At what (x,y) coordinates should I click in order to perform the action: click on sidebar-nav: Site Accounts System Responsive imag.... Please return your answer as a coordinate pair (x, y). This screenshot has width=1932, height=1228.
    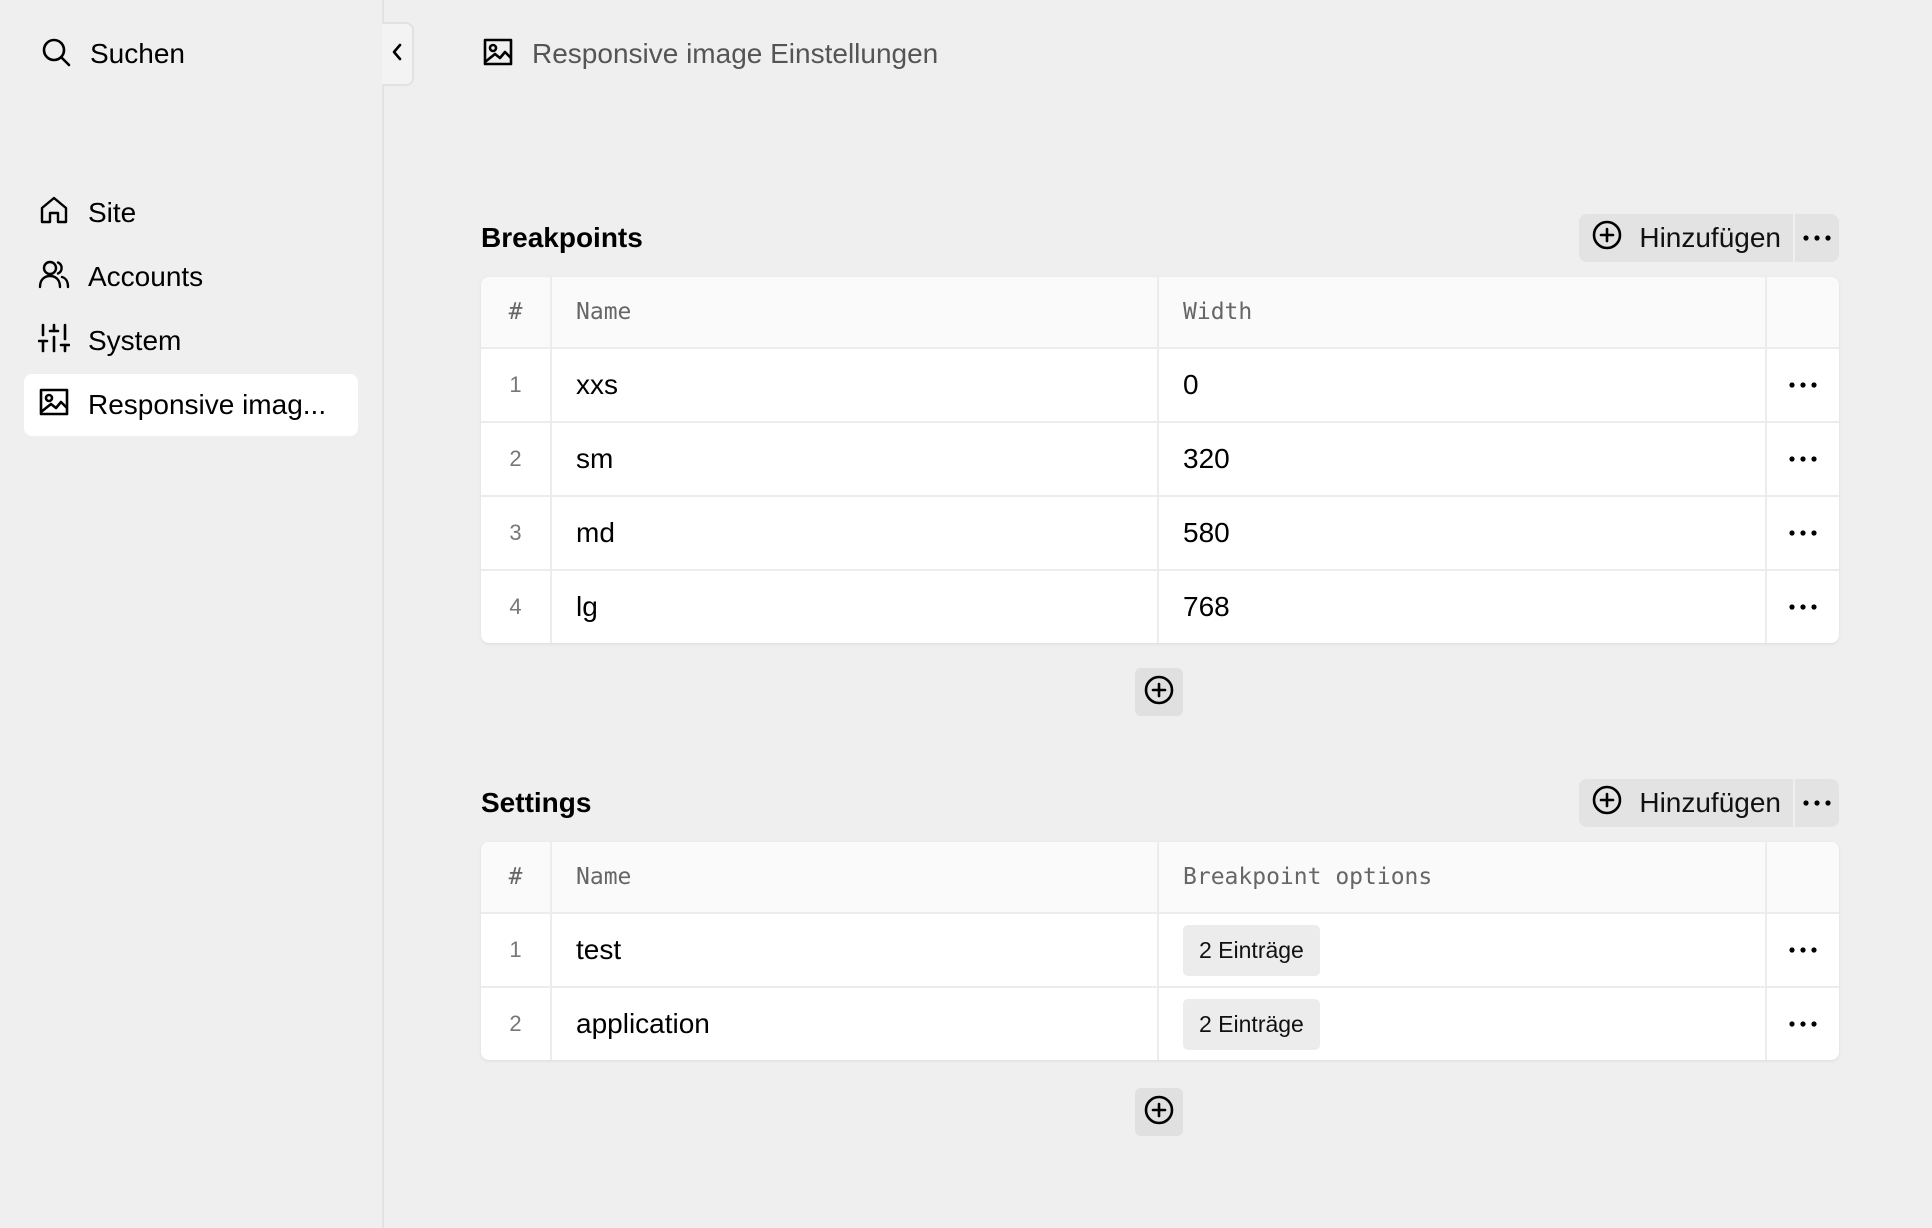
    Looking at the image, I should click on (191, 310).